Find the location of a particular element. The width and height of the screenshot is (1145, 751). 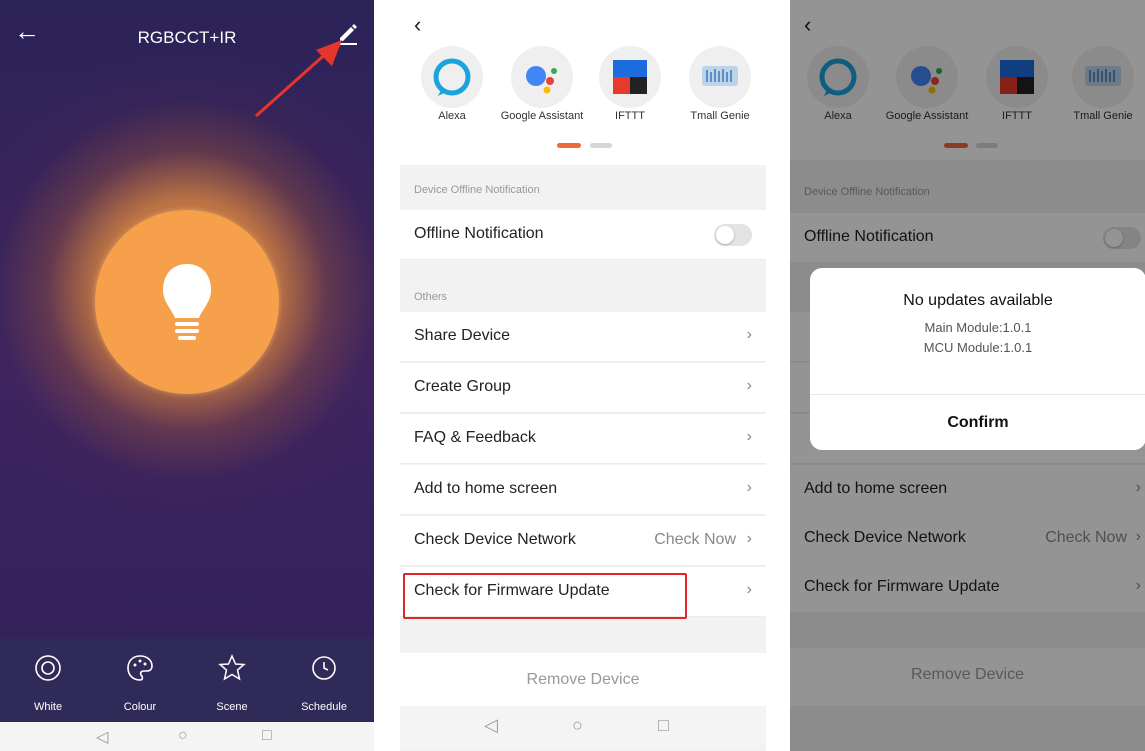

row-label: FAQ & Feedback is located at coordinates (475, 437).